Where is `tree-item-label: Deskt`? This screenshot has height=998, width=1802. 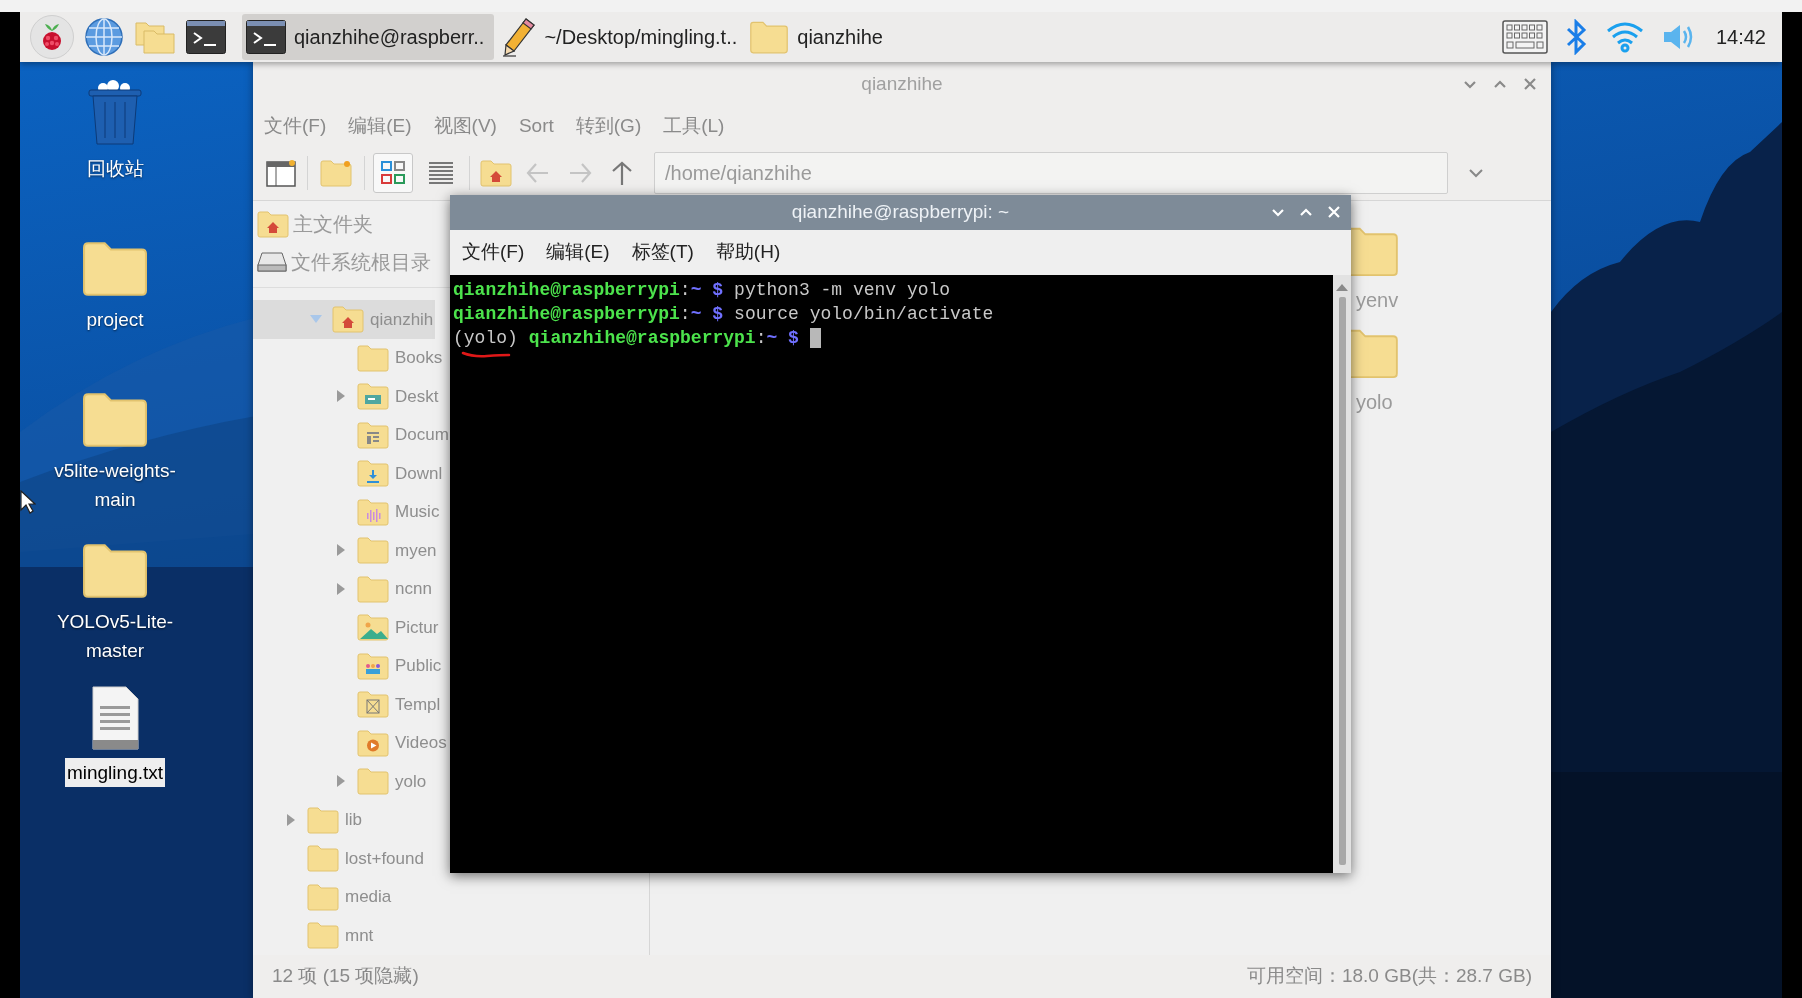 tree-item-label: Deskt is located at coordinates (417, 396).